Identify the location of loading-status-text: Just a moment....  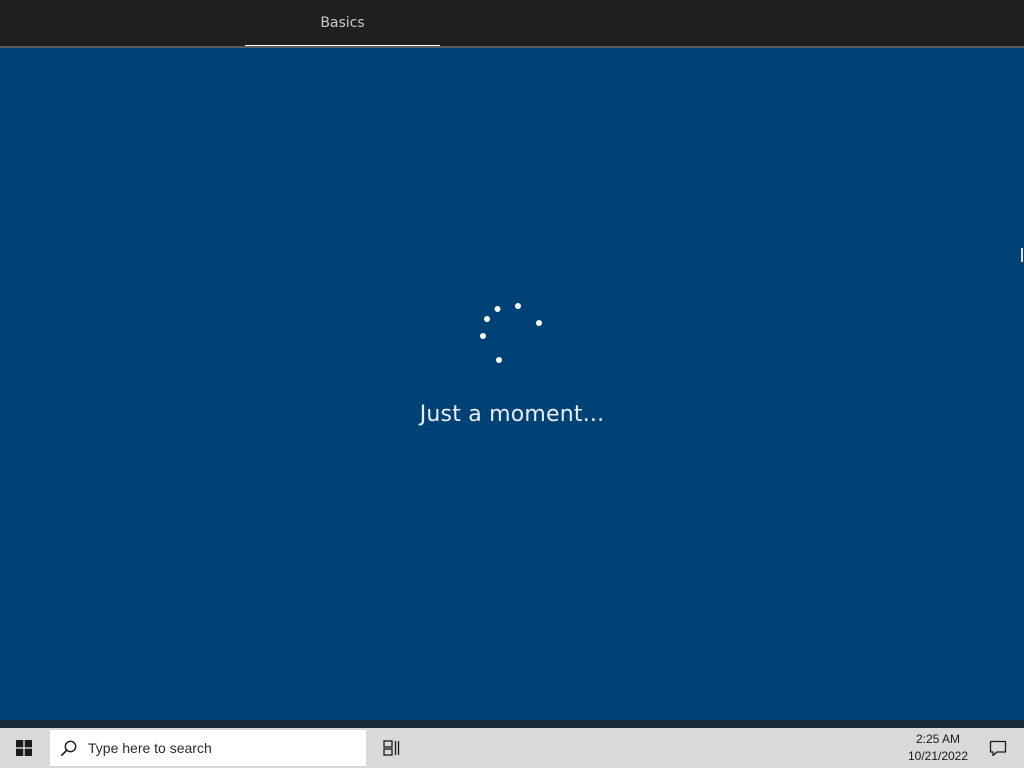
(512, 414).